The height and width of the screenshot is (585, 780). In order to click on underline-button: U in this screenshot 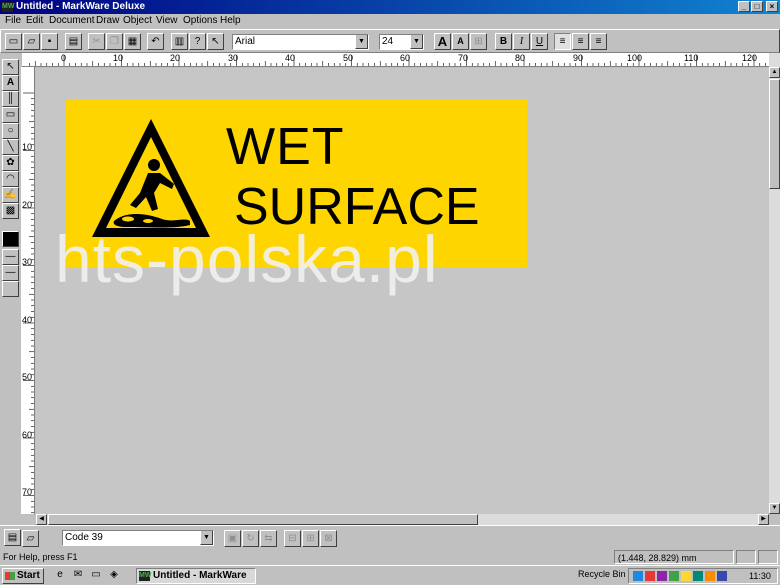, I will do `click(539, 41)`.